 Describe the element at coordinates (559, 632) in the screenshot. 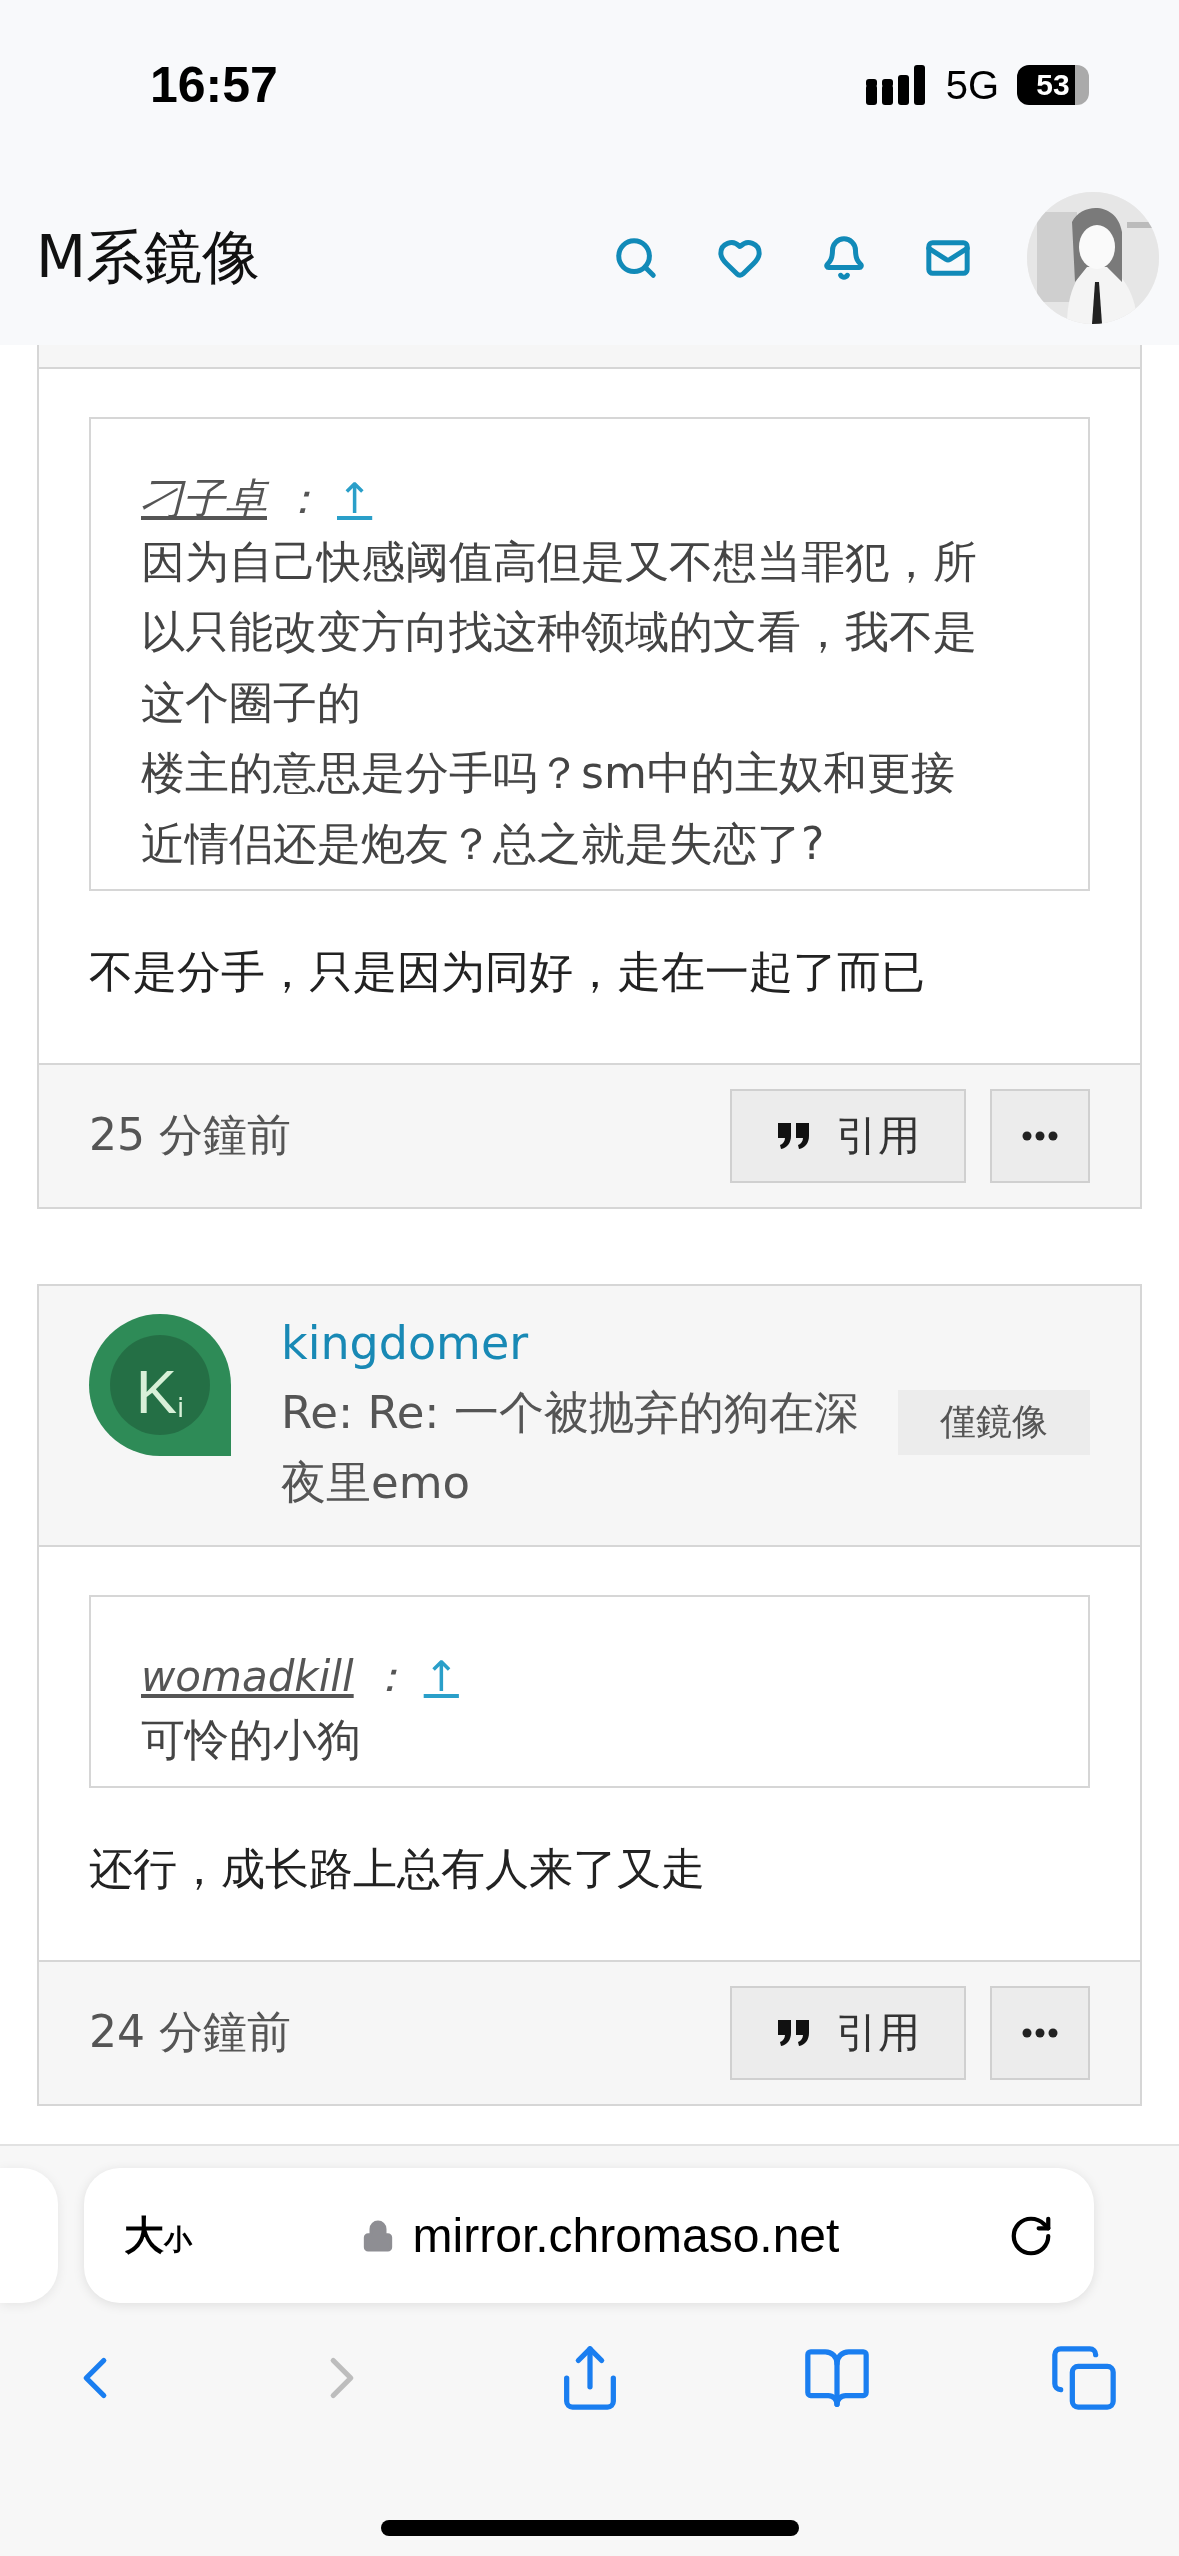

I see `quoted-text: 因为自己快感阈值高但是又不想当罪犯，所以只能改变方向找这种领域的文看，我不是这个圈子的` at that location.